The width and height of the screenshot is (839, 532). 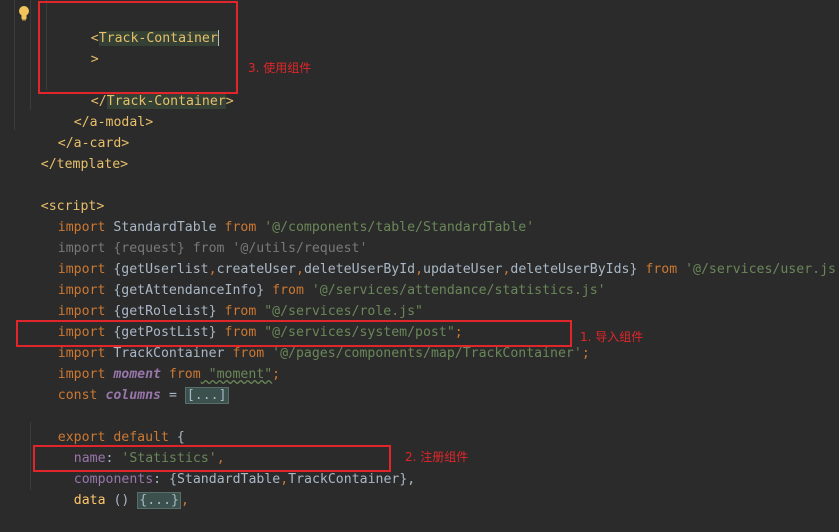 What do you see at coordinates (612, 337) in the screenshot?
I see `annotation-import: 1. 导入组件` at bounding box center [612, 337].